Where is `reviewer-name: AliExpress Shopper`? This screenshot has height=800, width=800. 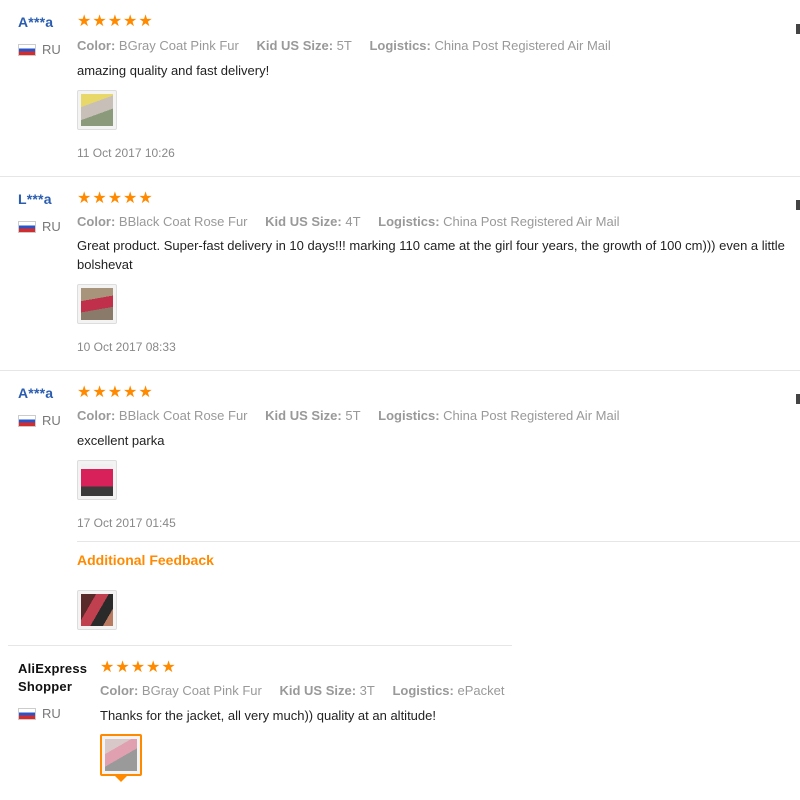 reviewer-name: AliExpress Shopper is located at coordinates (58, 678).